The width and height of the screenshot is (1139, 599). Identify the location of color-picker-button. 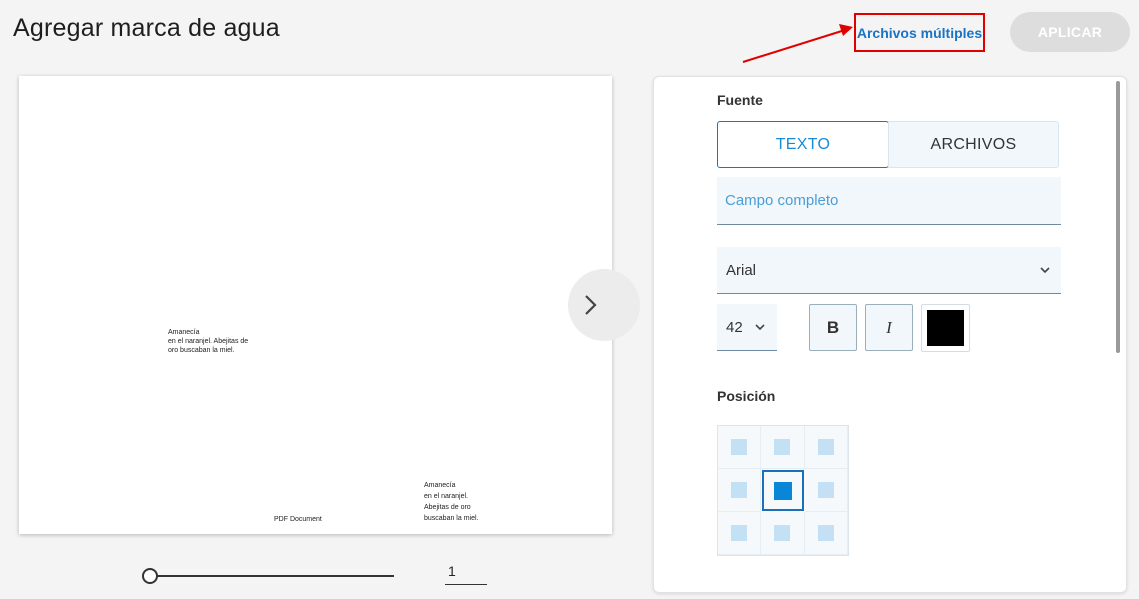
(945, 328).